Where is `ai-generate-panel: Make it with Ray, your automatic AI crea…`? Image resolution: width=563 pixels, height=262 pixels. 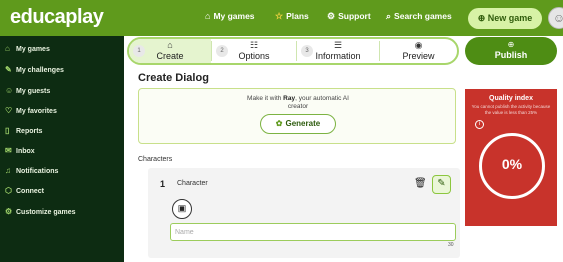
ai-generate-panel: Make it with Ray, your automatic AI crea… is located at coordinates (297, 116).